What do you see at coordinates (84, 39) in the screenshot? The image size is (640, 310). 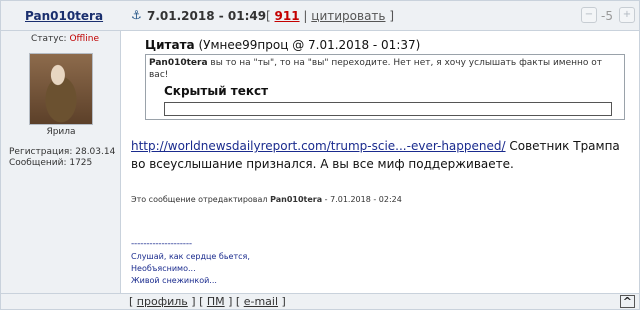 I see `status-value: Offline` at bounding box center [84, 39].